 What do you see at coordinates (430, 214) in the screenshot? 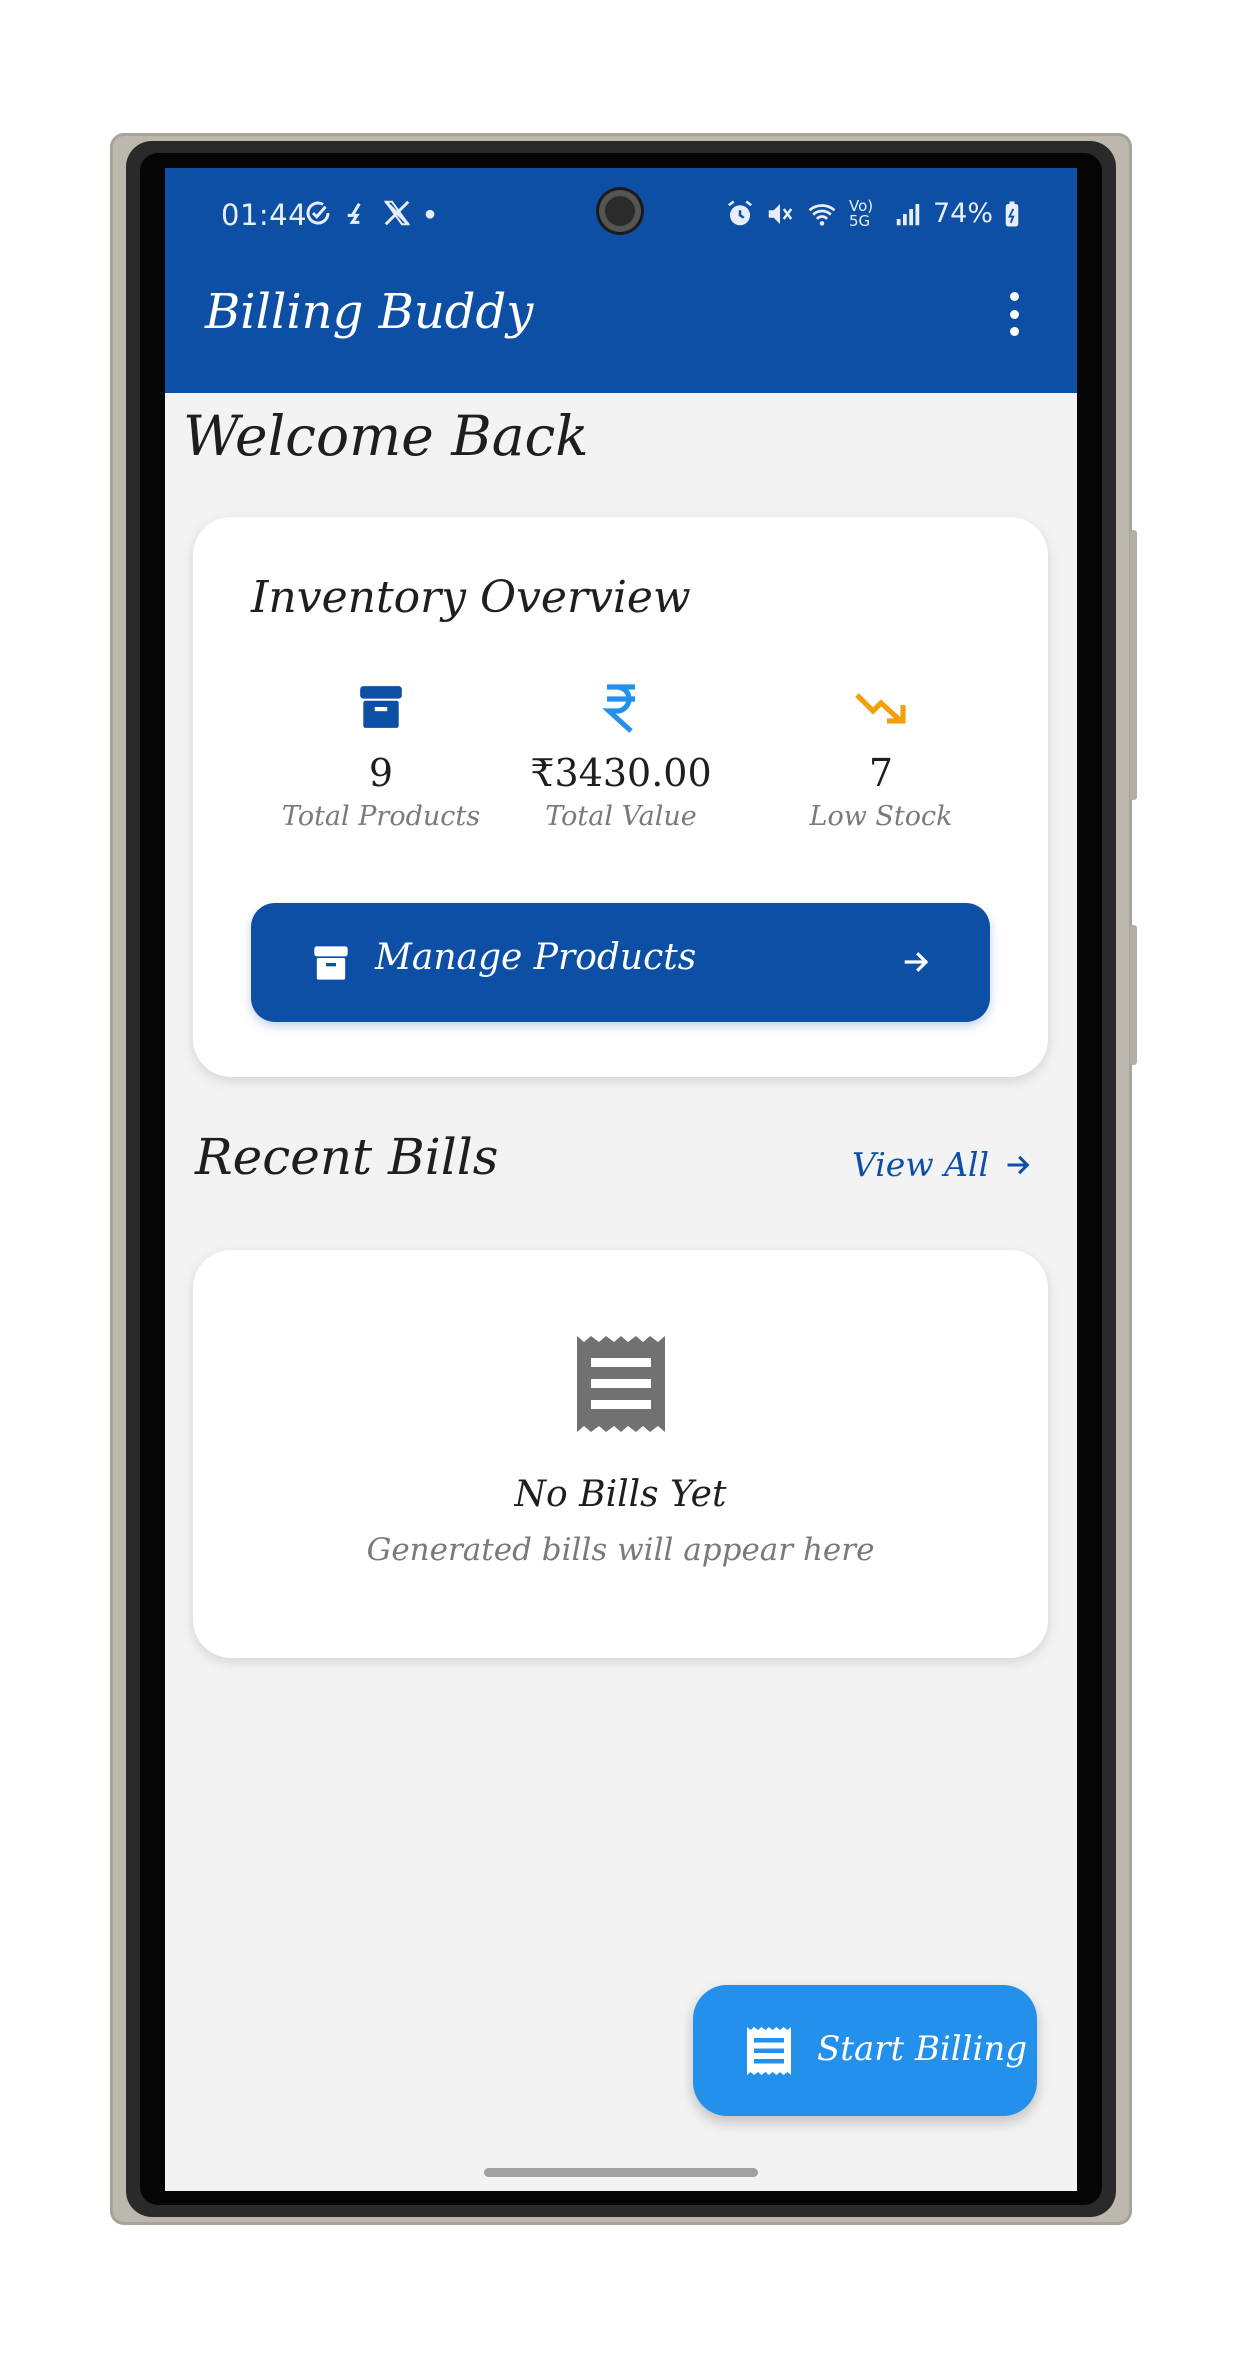
I see `dot-icon` at bounding box center [430, 214].